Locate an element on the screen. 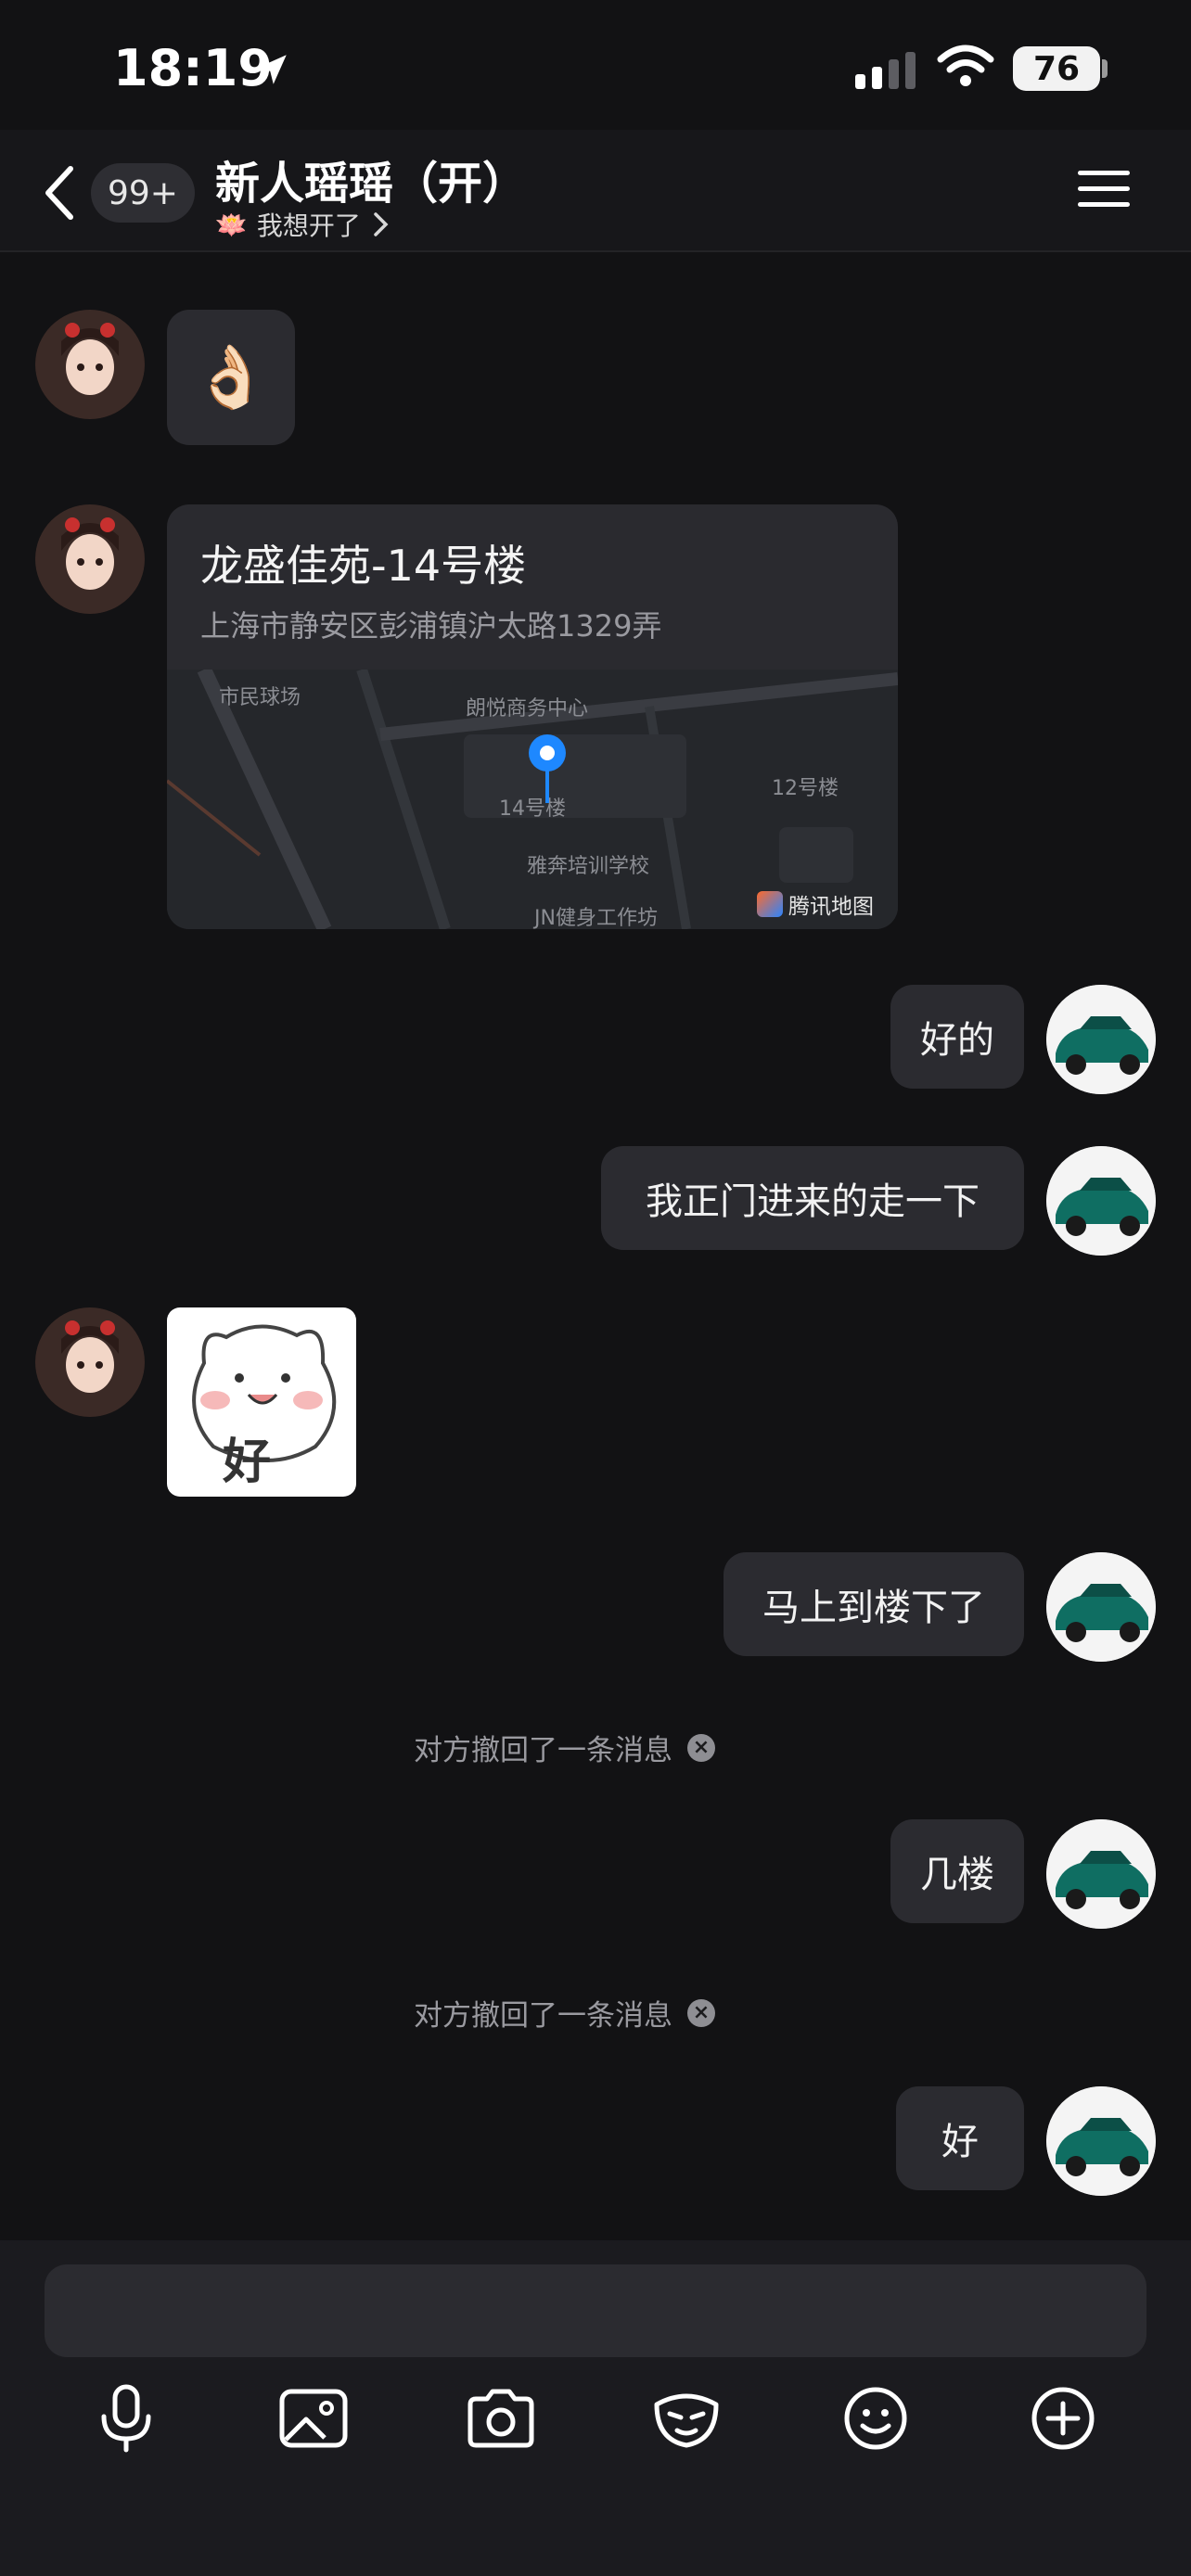 This screenshot has width=1191, height=2576. map-pin-icon is located at coordinates (547, 772).